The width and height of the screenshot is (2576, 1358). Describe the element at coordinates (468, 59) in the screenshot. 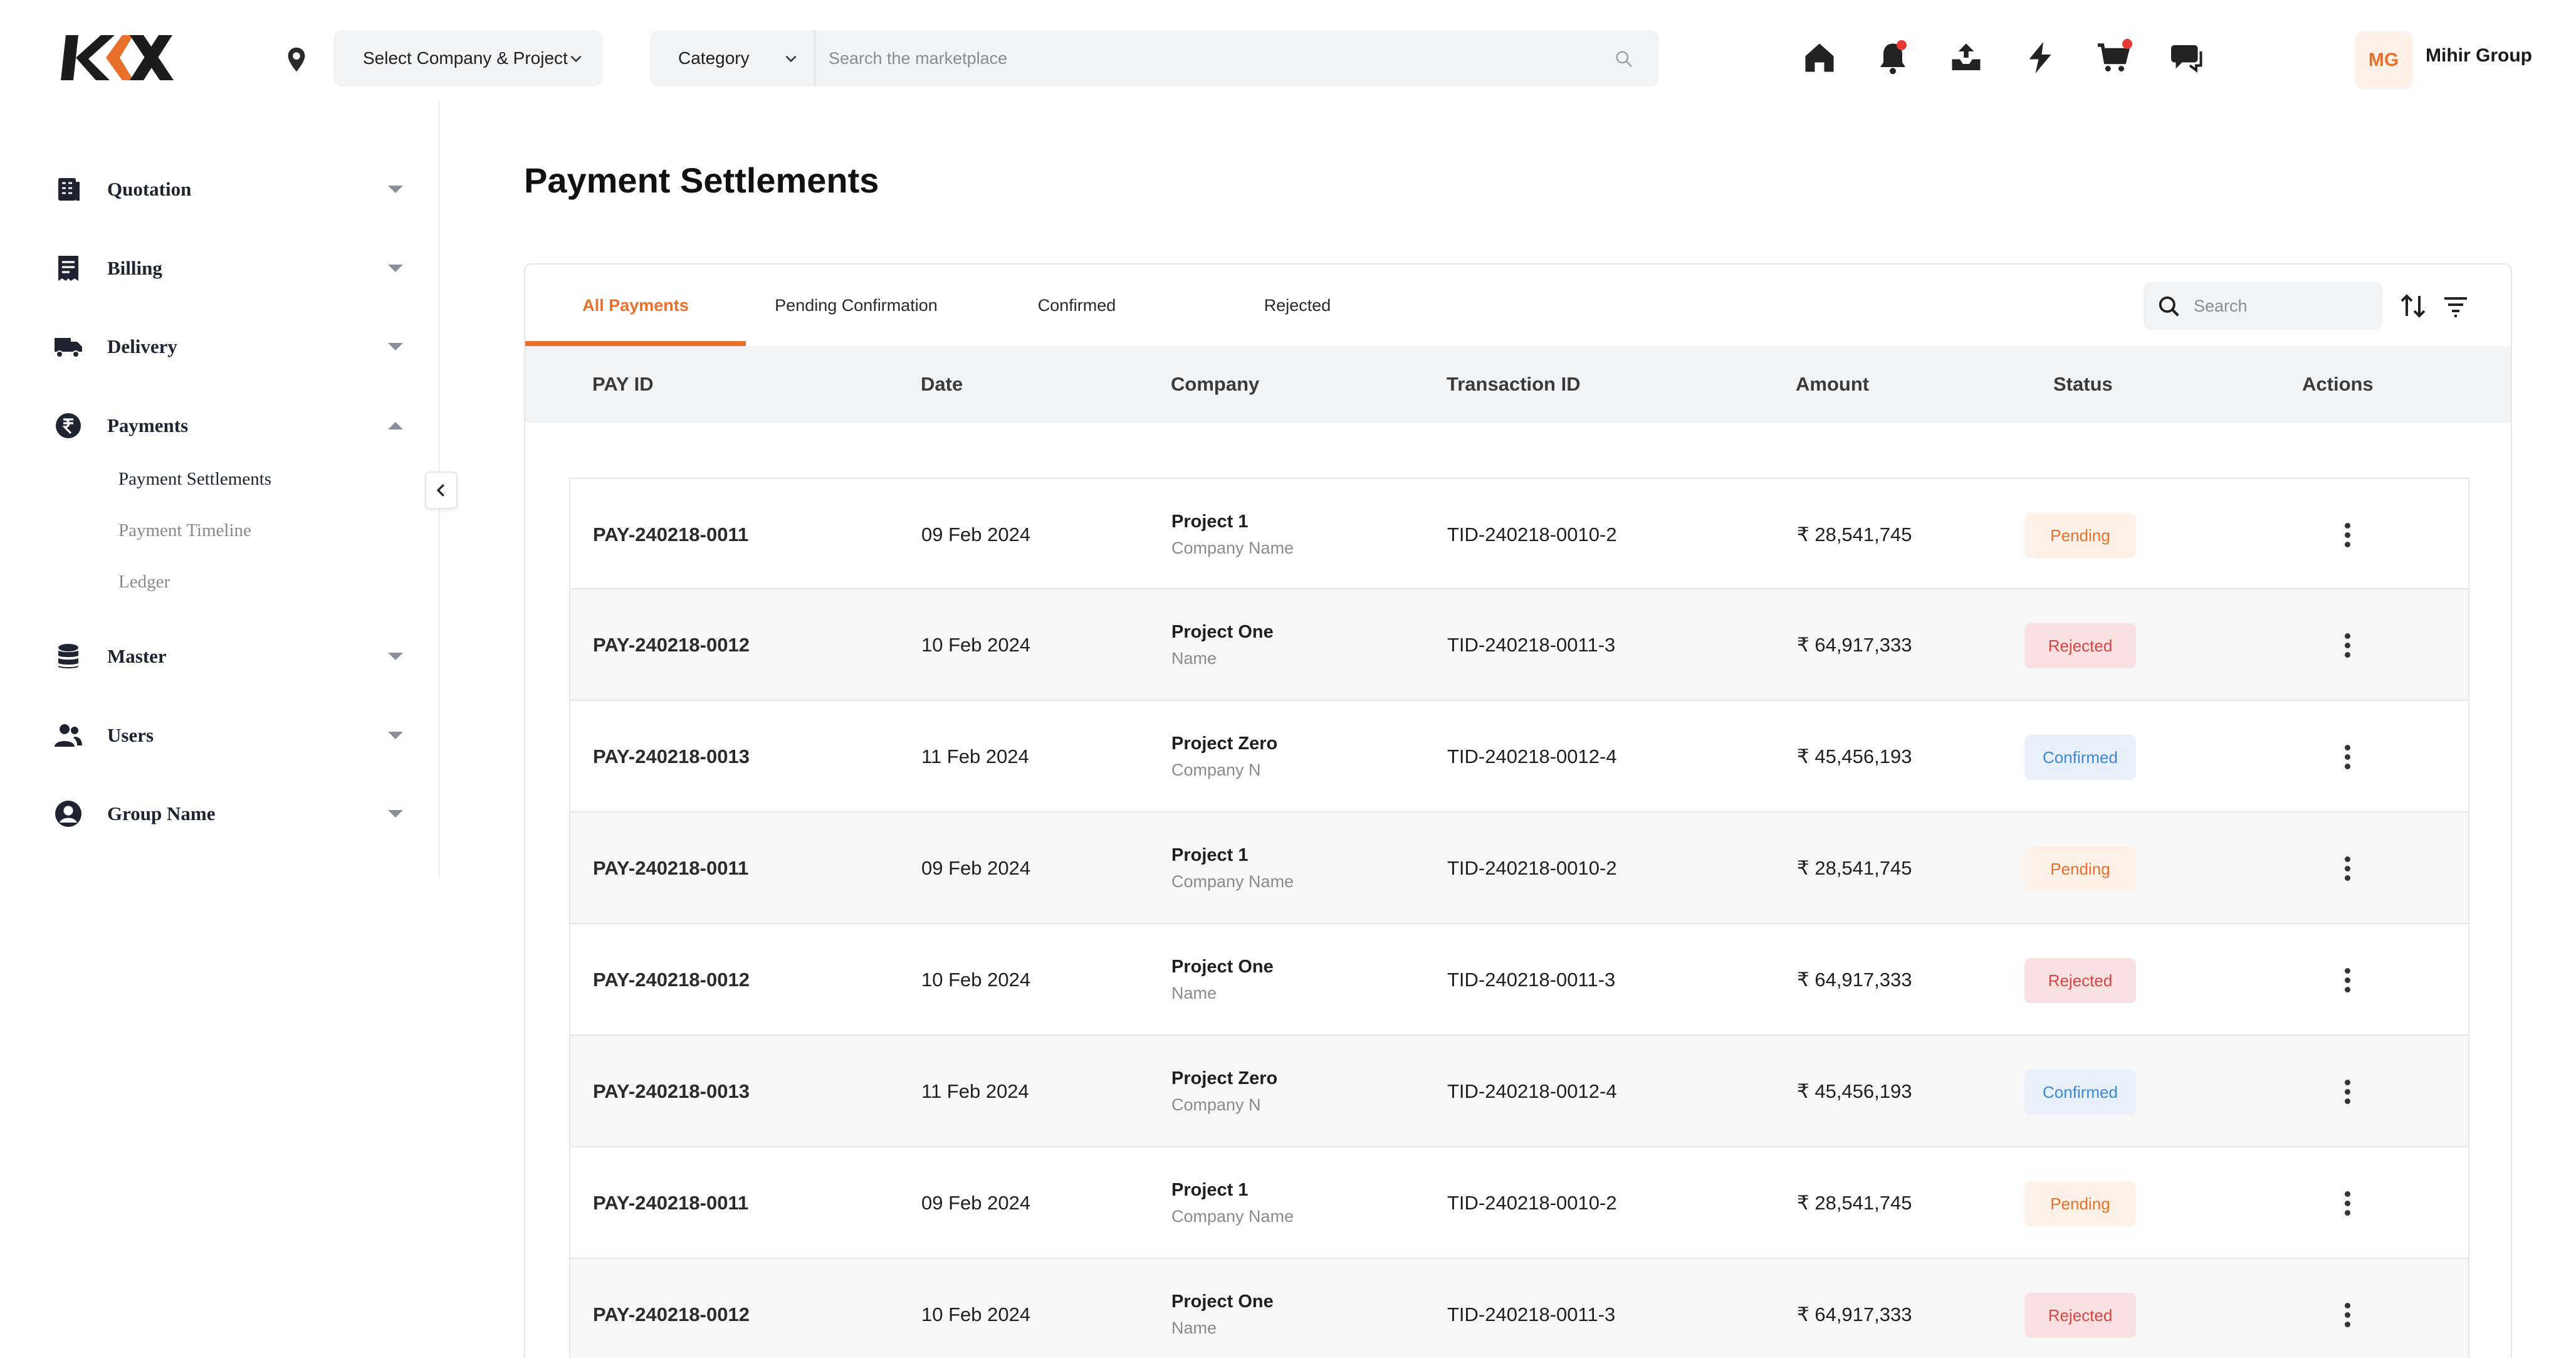

I see `company-project-select: Select Company & Project` at that location.